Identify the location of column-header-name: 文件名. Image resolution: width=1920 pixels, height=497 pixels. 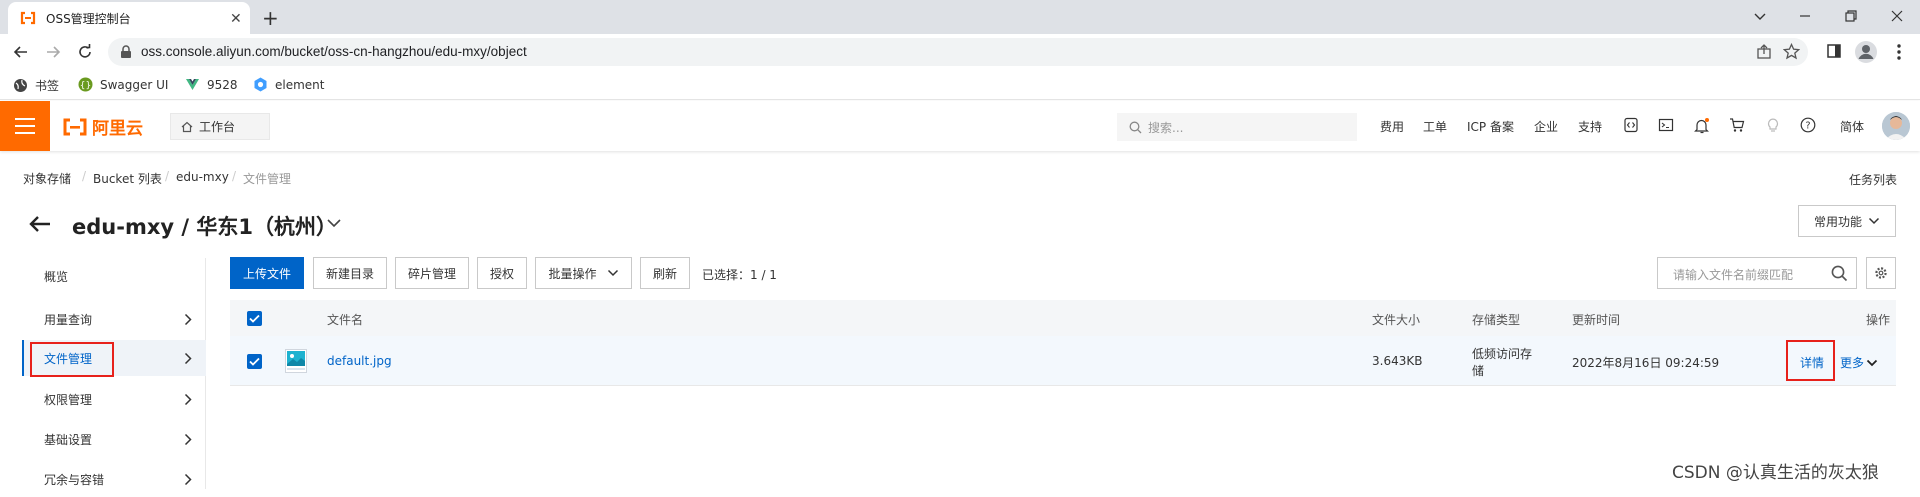
(345, 319).